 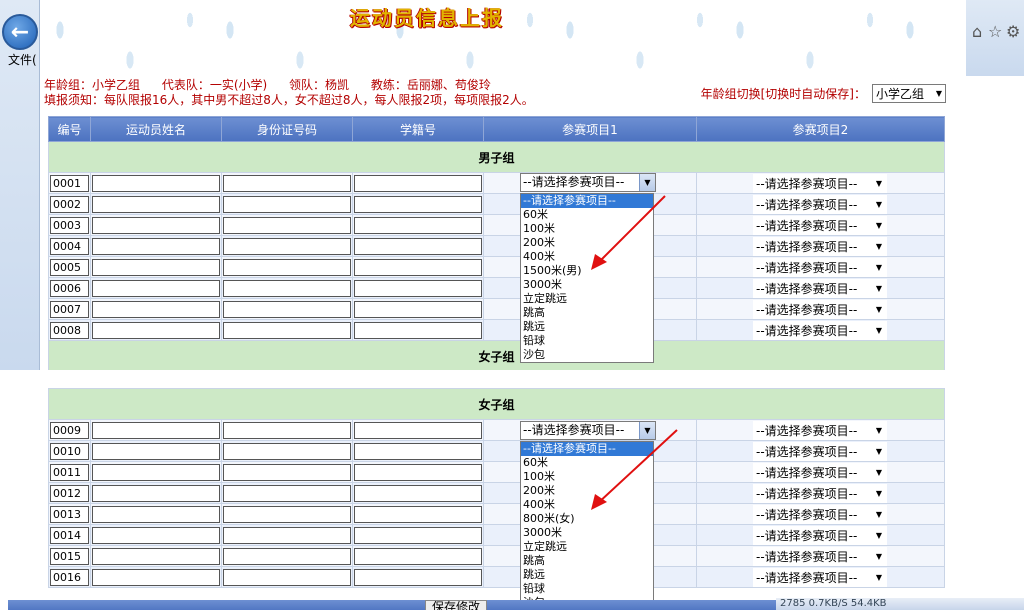 What do you see at coordinates (69, 577) in the screenshot?
I see `athlete-number: 0016` at bounding box center [69, 577].